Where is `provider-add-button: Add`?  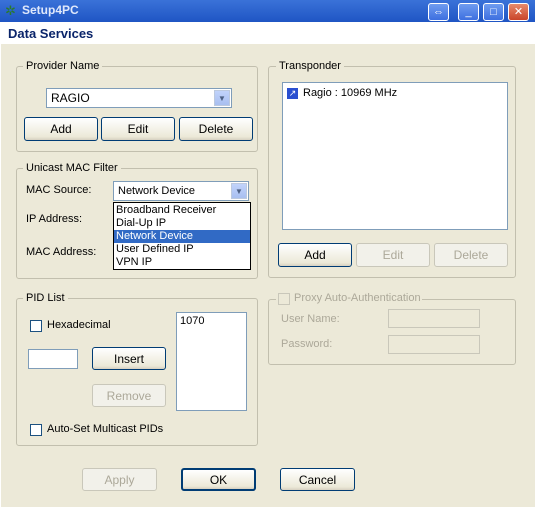
provider-add-button: Add is located at coordinates (61, 129).